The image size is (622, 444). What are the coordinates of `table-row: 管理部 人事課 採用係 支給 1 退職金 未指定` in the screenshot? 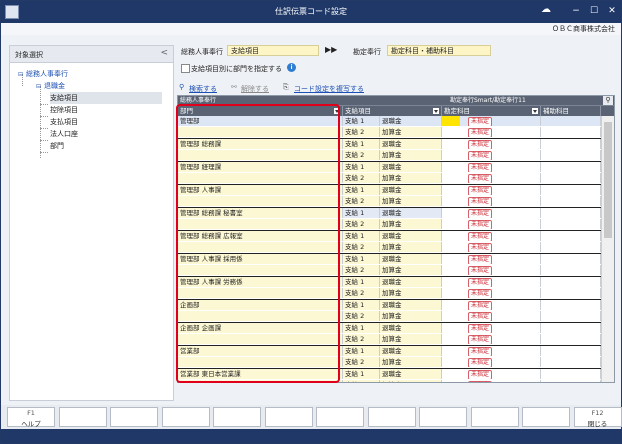 It's located at (396, 259).